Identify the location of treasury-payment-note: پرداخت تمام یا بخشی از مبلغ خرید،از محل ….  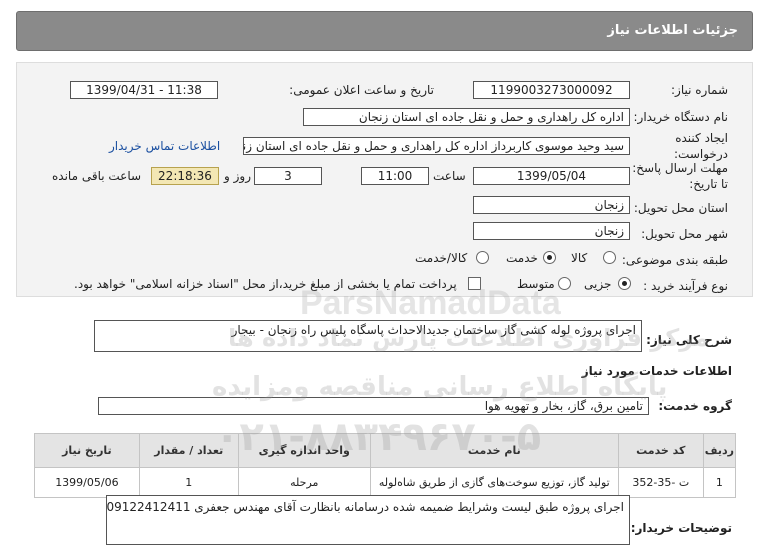
(265, 284).